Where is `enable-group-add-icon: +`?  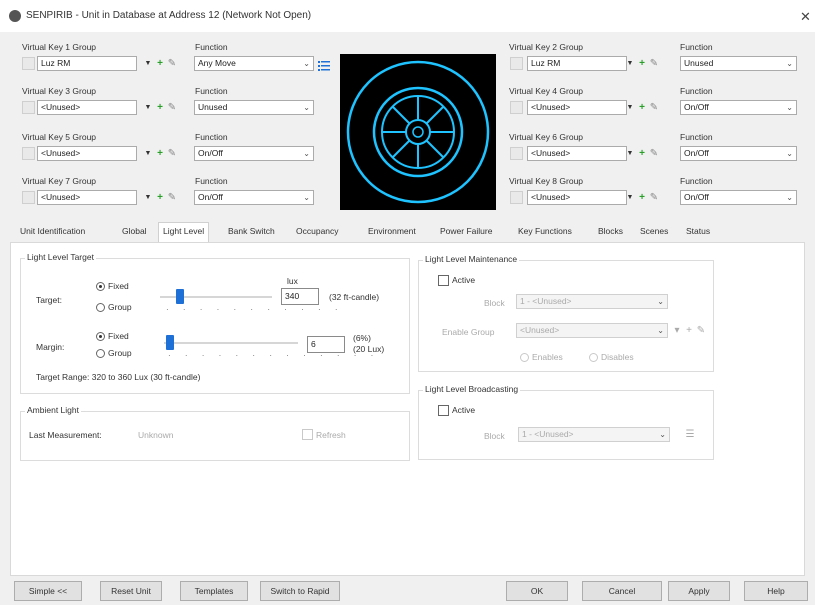 enable-group-add-icon: + is located at coordinates (689, 330).